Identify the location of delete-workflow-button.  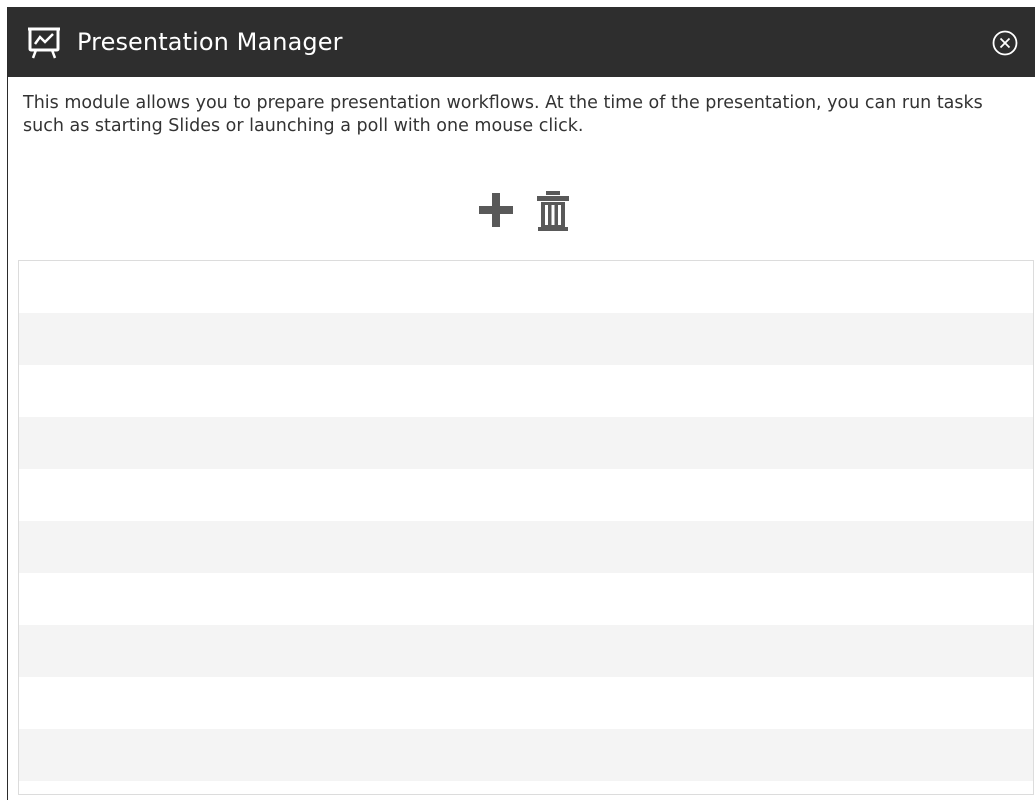
(553, 211).